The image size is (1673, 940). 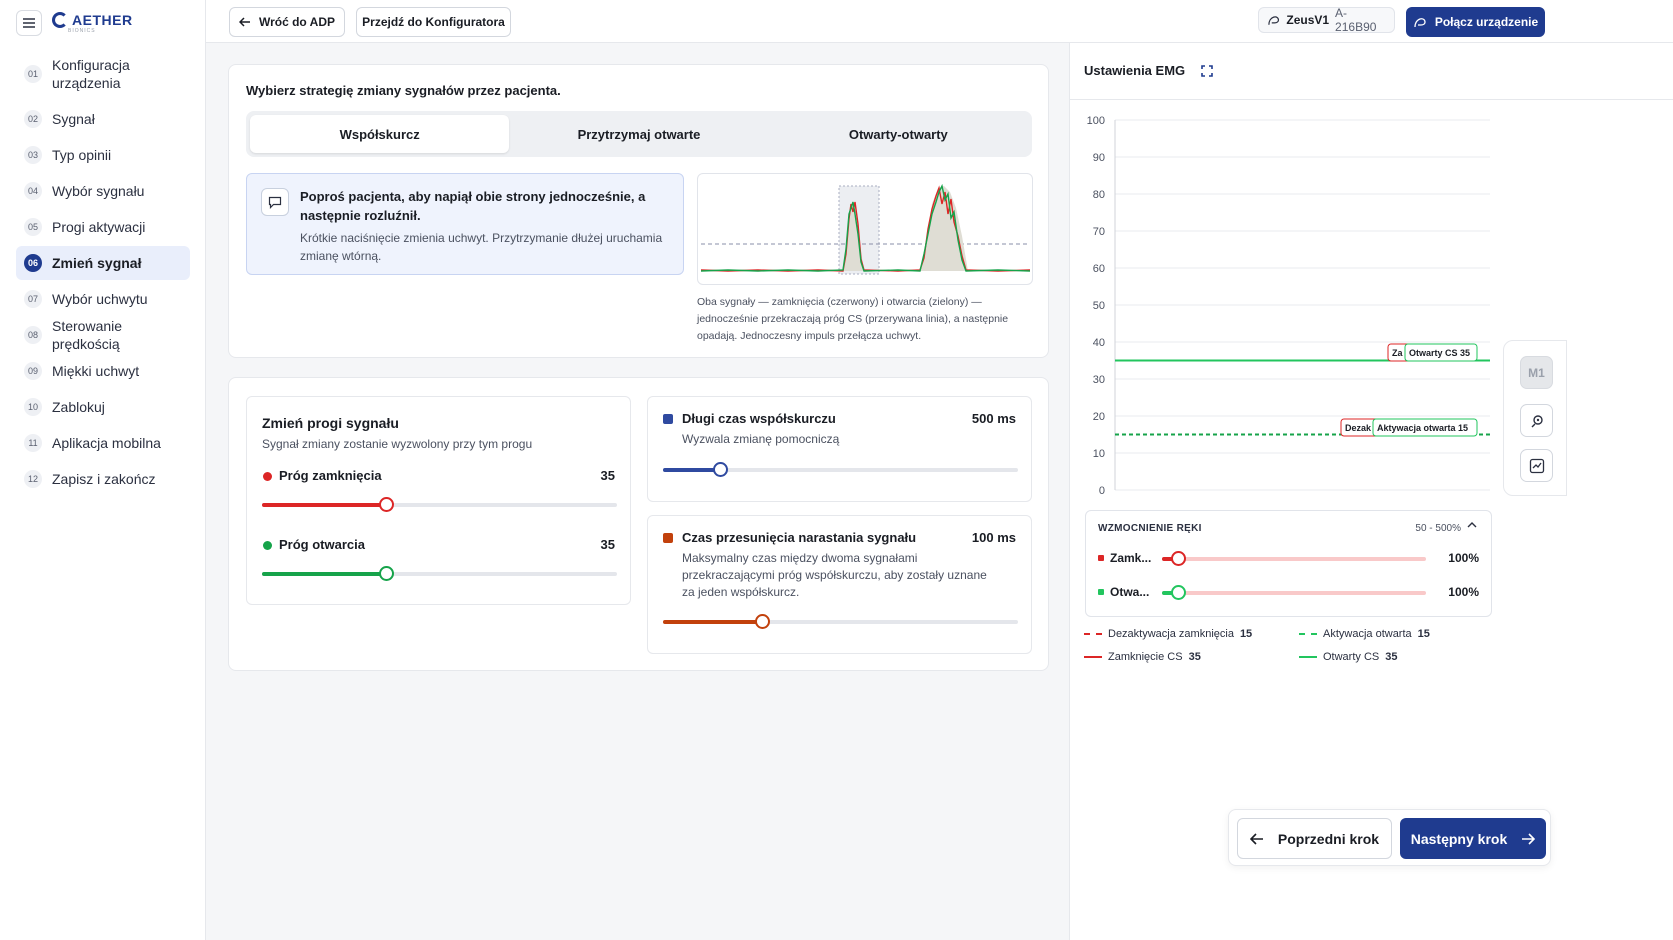 I want to click on nav-item-konfiguracja: 01 Konfiguracja urządzenia, so click(x=103, y=74).